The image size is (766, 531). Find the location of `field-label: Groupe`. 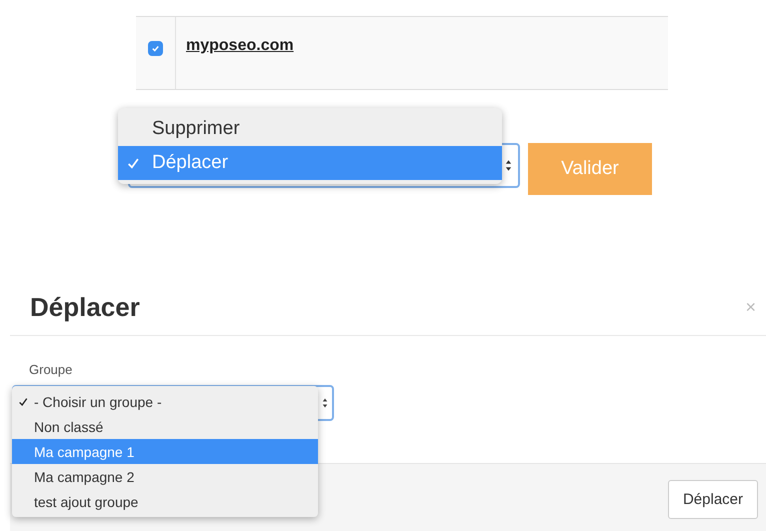

field-label: Groupe is located at coordinates (51, 369).